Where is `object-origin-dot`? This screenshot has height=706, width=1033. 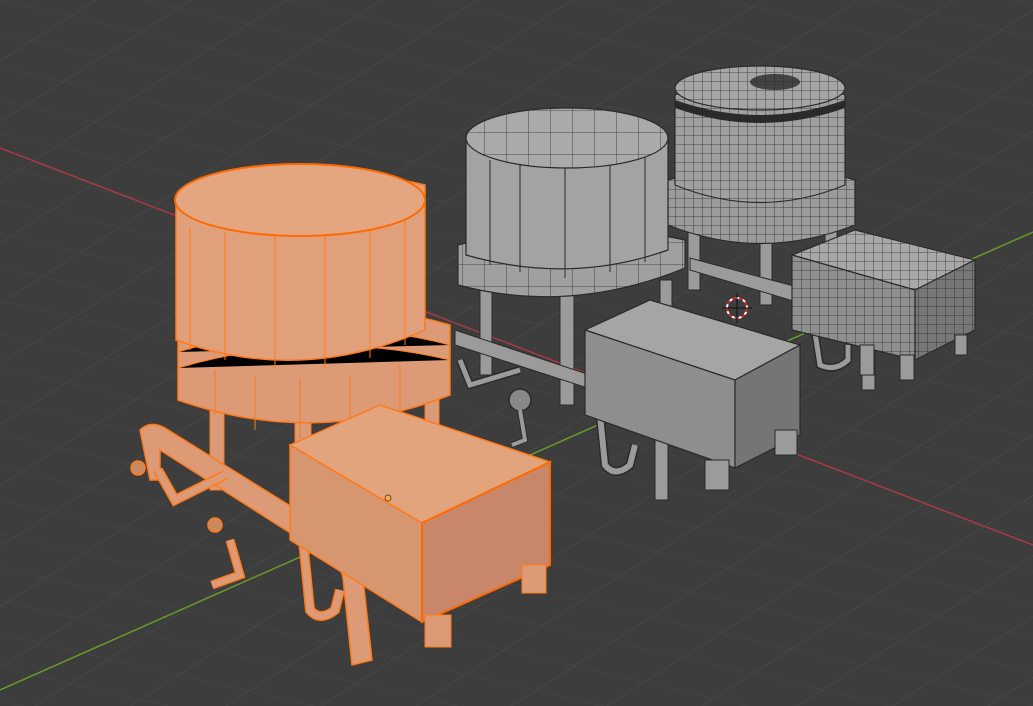 object-origin-dot is located at coordinates (388, 498).